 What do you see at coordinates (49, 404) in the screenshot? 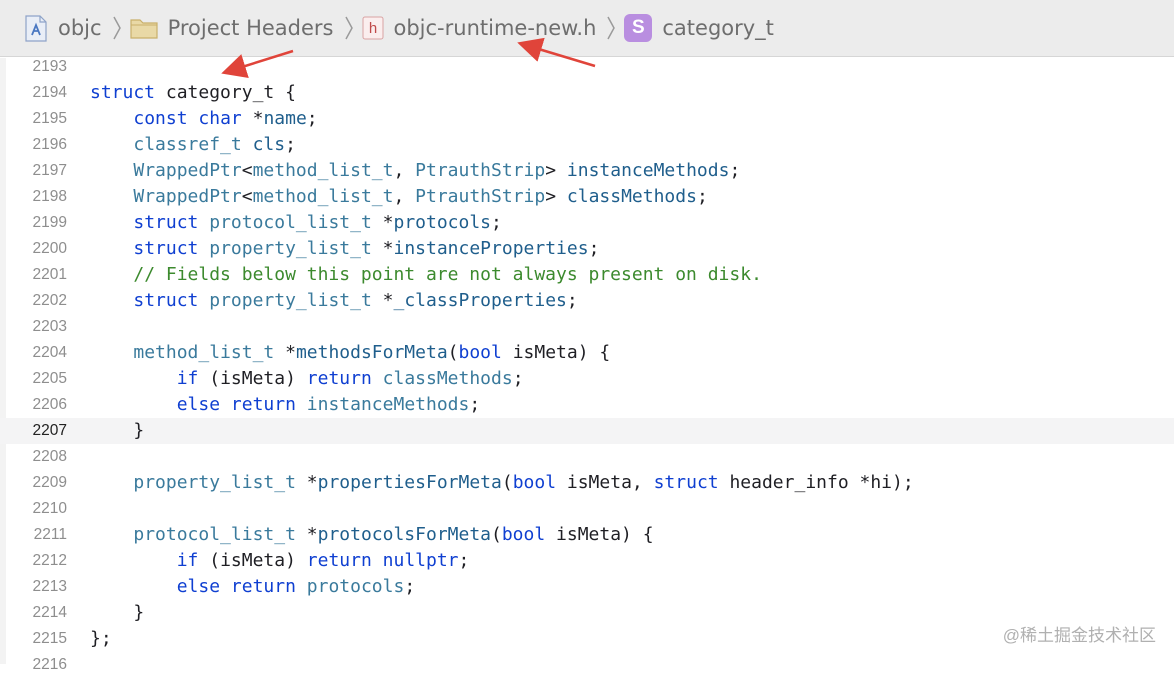
I see `line-number: 2206` at bounding box center [49, 404].